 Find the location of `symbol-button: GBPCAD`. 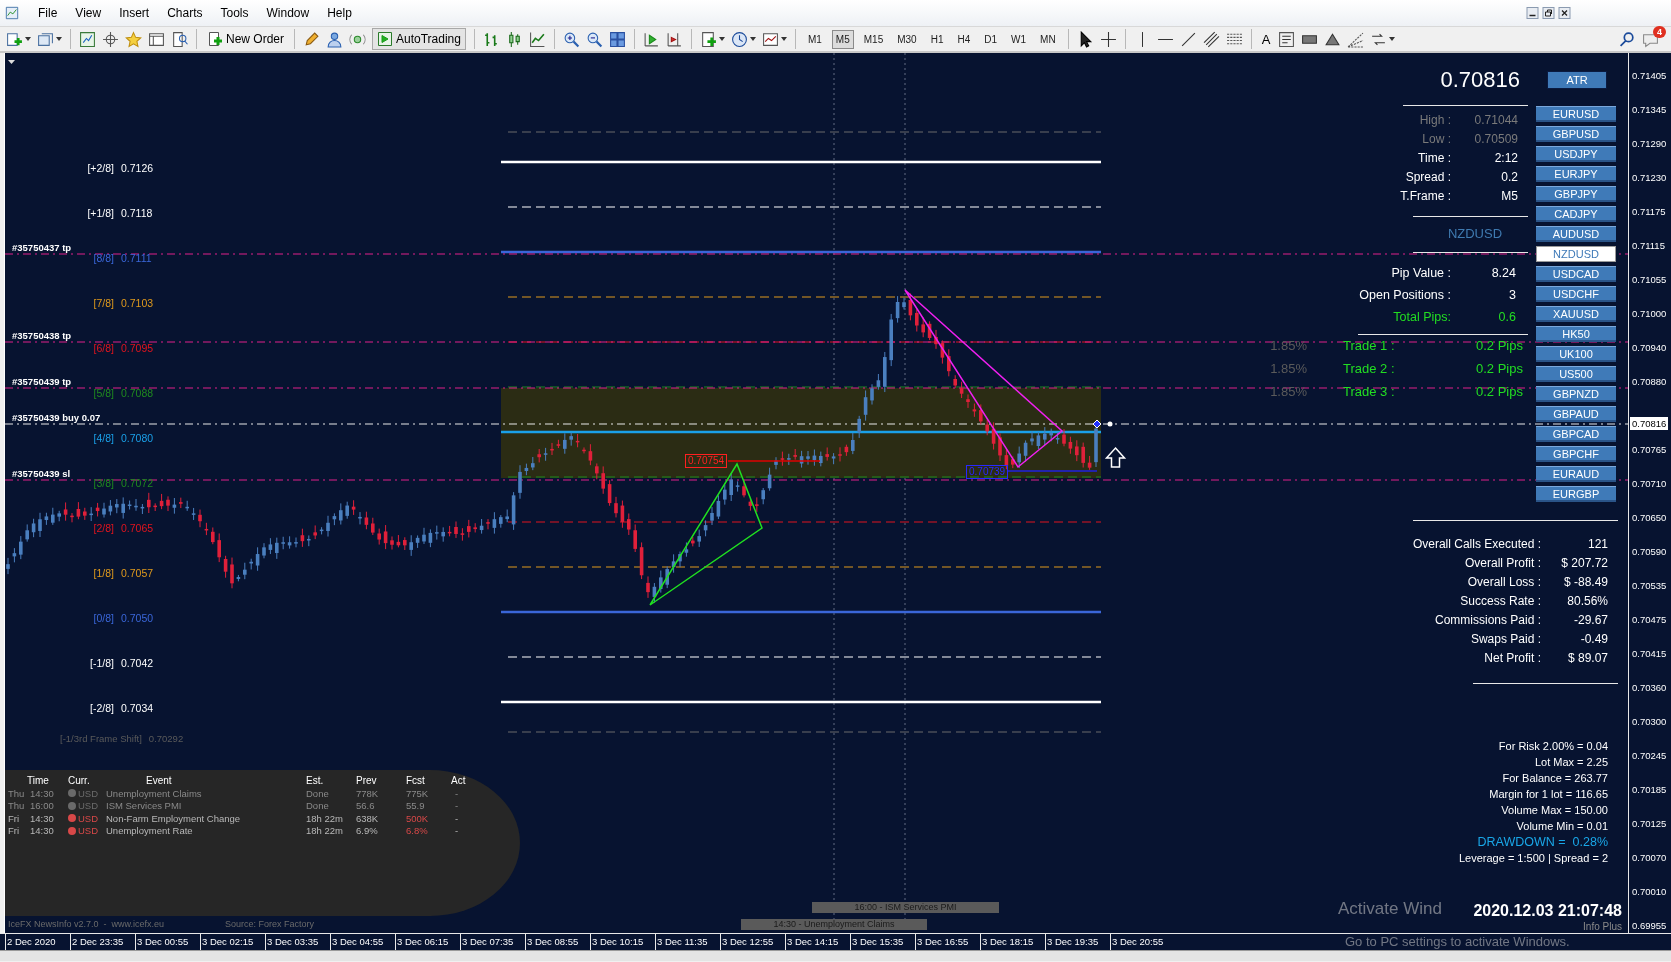

symbol-button: GBPCAD is located at coordinates (1576, 434).